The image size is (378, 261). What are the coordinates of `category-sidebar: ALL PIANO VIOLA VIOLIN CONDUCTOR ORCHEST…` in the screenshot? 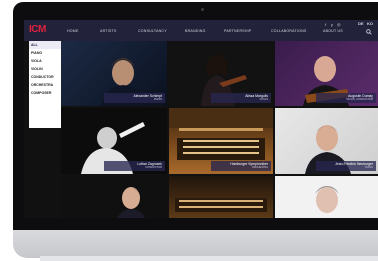 It's located at (45, 84).